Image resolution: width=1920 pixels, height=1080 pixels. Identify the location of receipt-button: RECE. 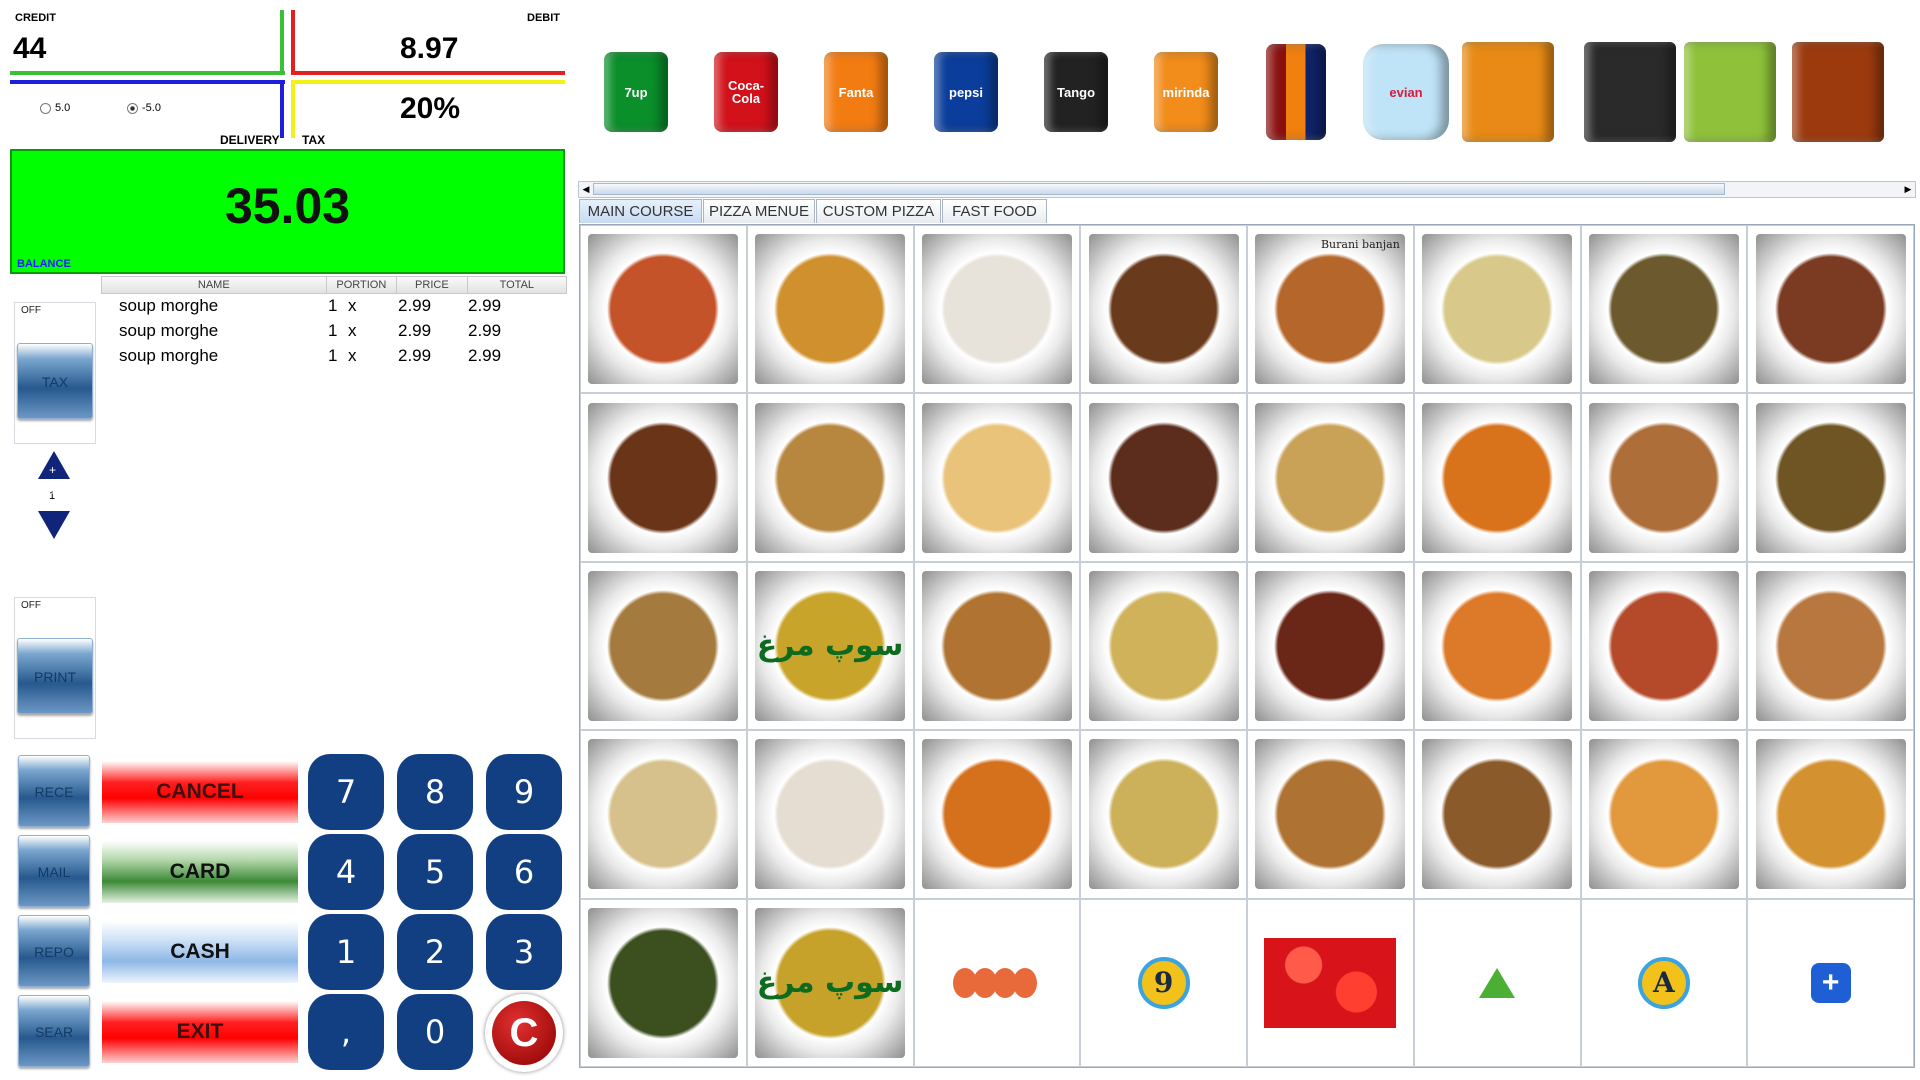
(54, 791).